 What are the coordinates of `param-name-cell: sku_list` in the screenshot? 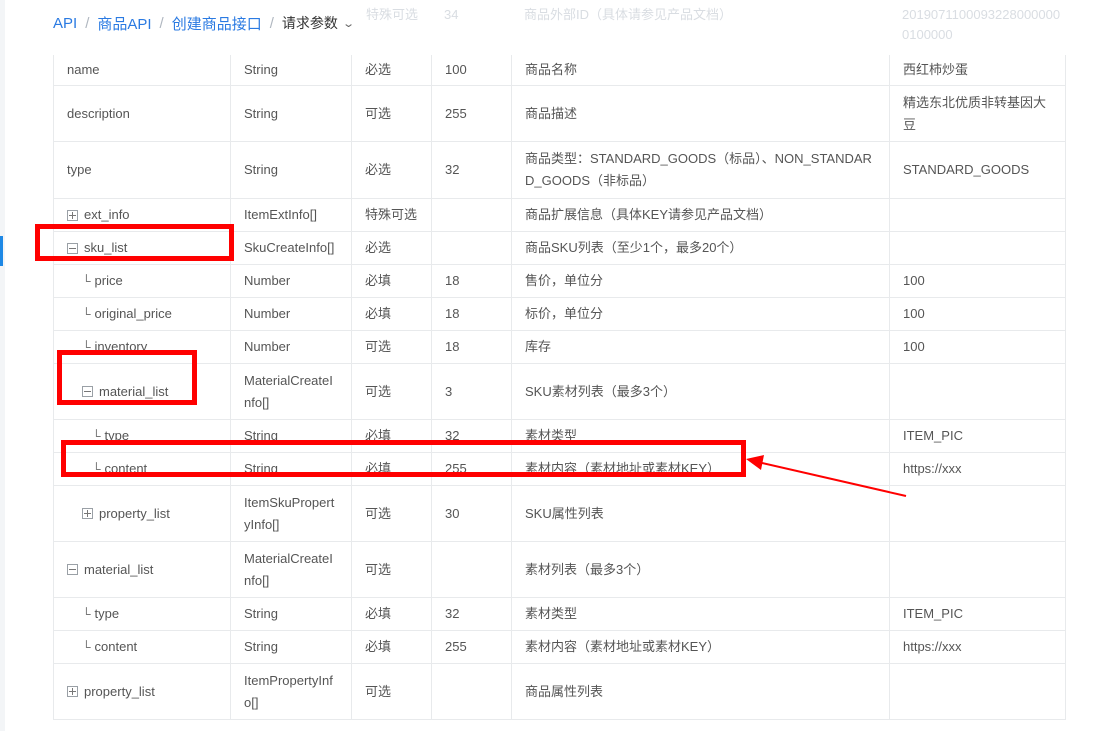 It's located at (142, 248).